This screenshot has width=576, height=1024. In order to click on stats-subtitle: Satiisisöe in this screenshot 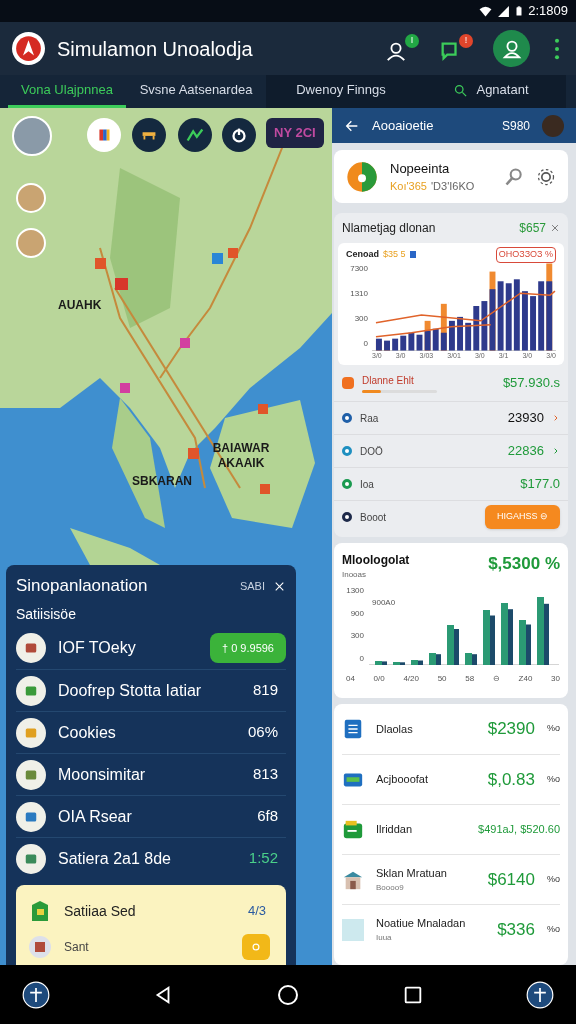, I will do `click(46, 614)`.